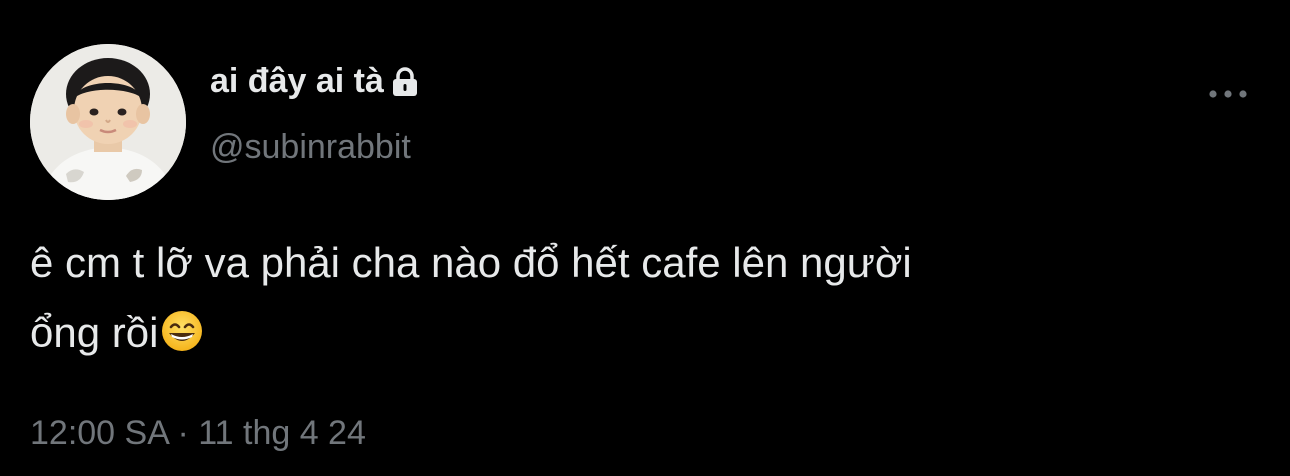  I want to click on timestamp-row: 12:00 SA · 11 thg 4 24, so click(198, 433).